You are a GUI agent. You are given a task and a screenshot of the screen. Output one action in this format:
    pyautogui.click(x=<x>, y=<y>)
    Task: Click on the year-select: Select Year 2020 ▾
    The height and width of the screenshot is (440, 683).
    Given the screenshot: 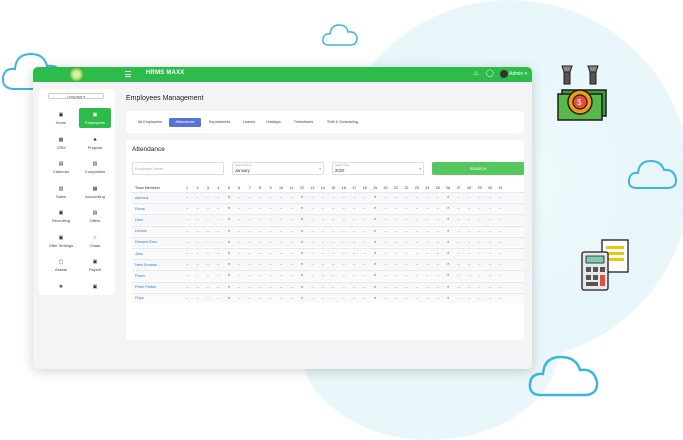 What is the action you would take?
    pyautogui.click(x=378, y=168)
    